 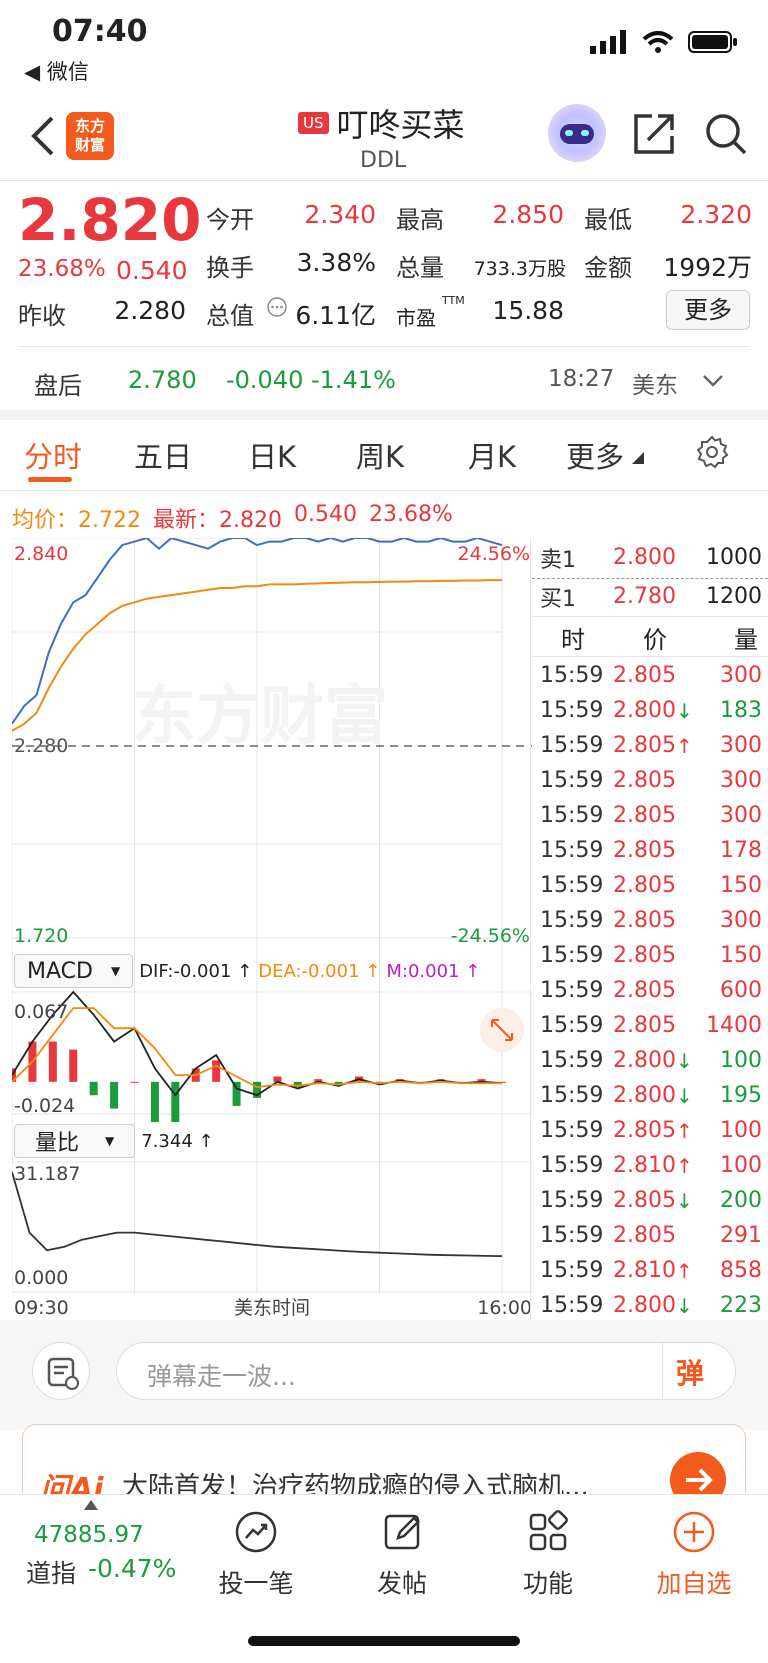 What do you see at coordinates (694, 1532) in the screenshot?
I see `plus-circle-icon` at bounding box center [694, 1532].